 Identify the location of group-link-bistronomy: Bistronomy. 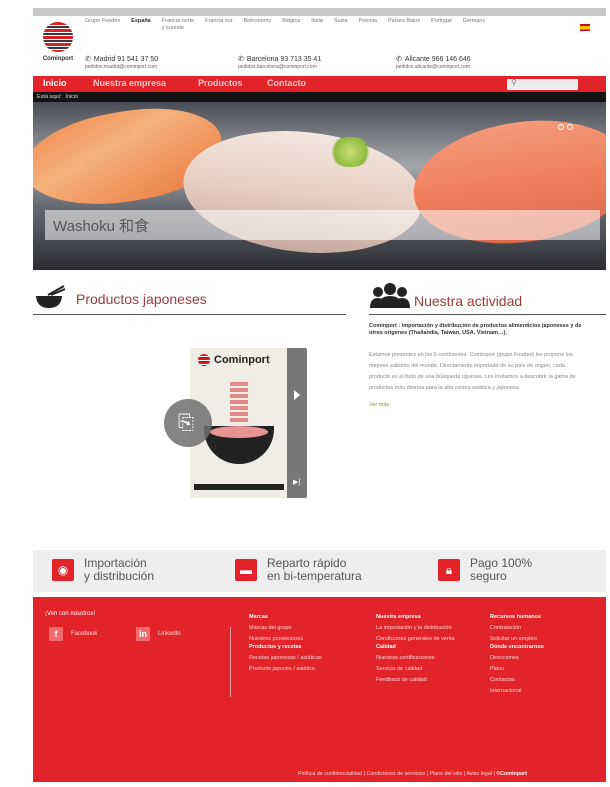
(258, 25).